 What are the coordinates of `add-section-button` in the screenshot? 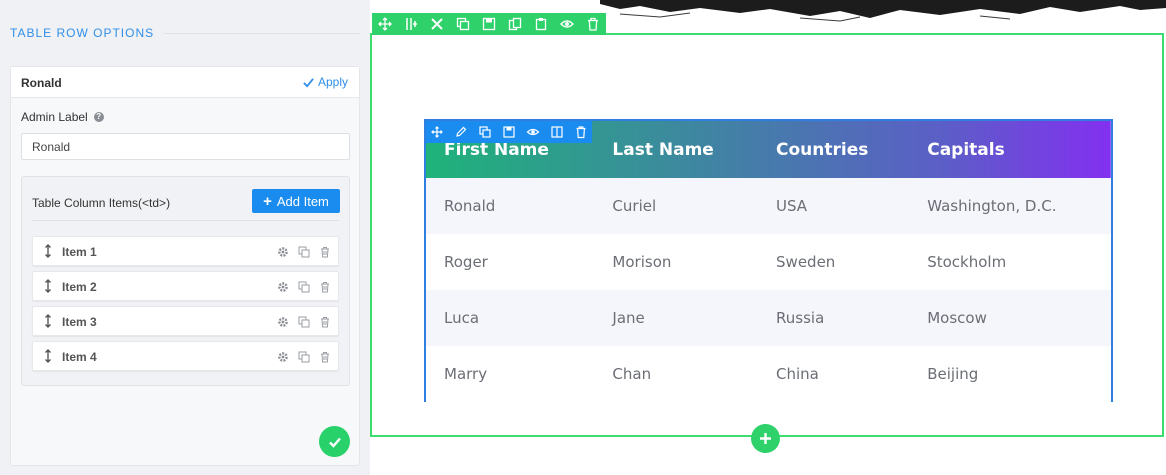 It's located at (765, 438).